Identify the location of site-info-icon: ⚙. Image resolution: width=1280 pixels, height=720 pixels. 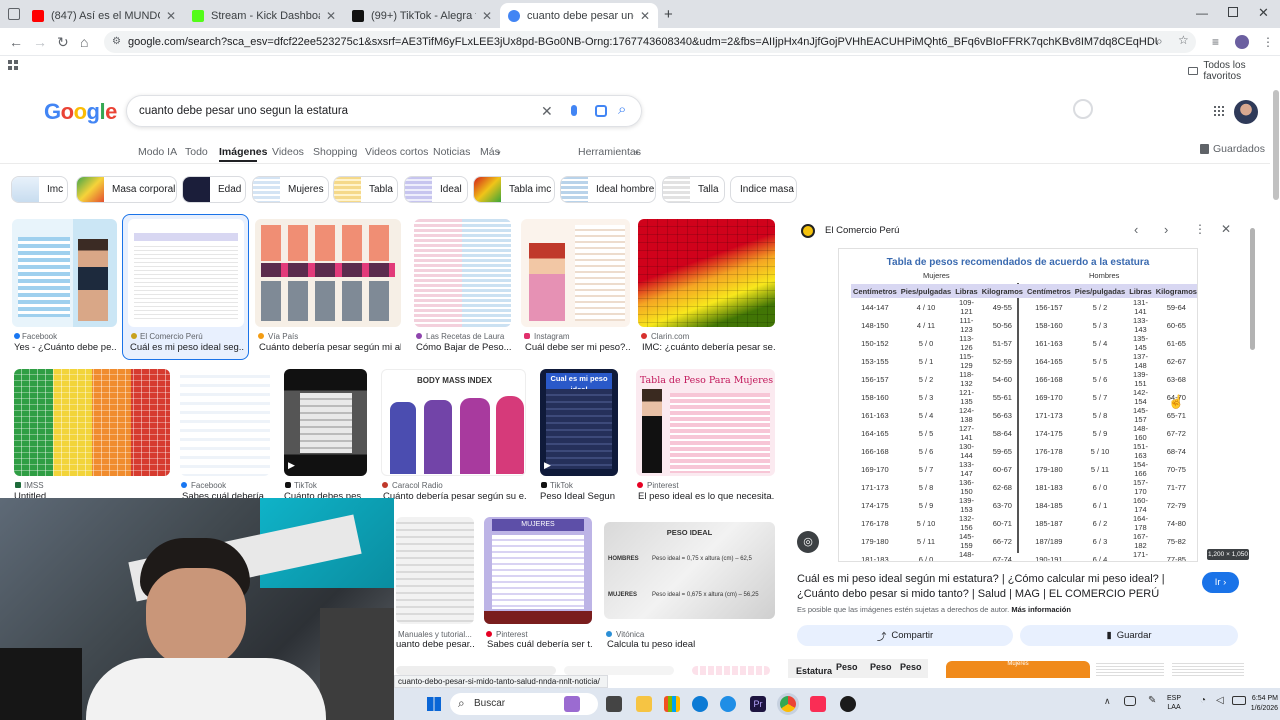
(116, 41).